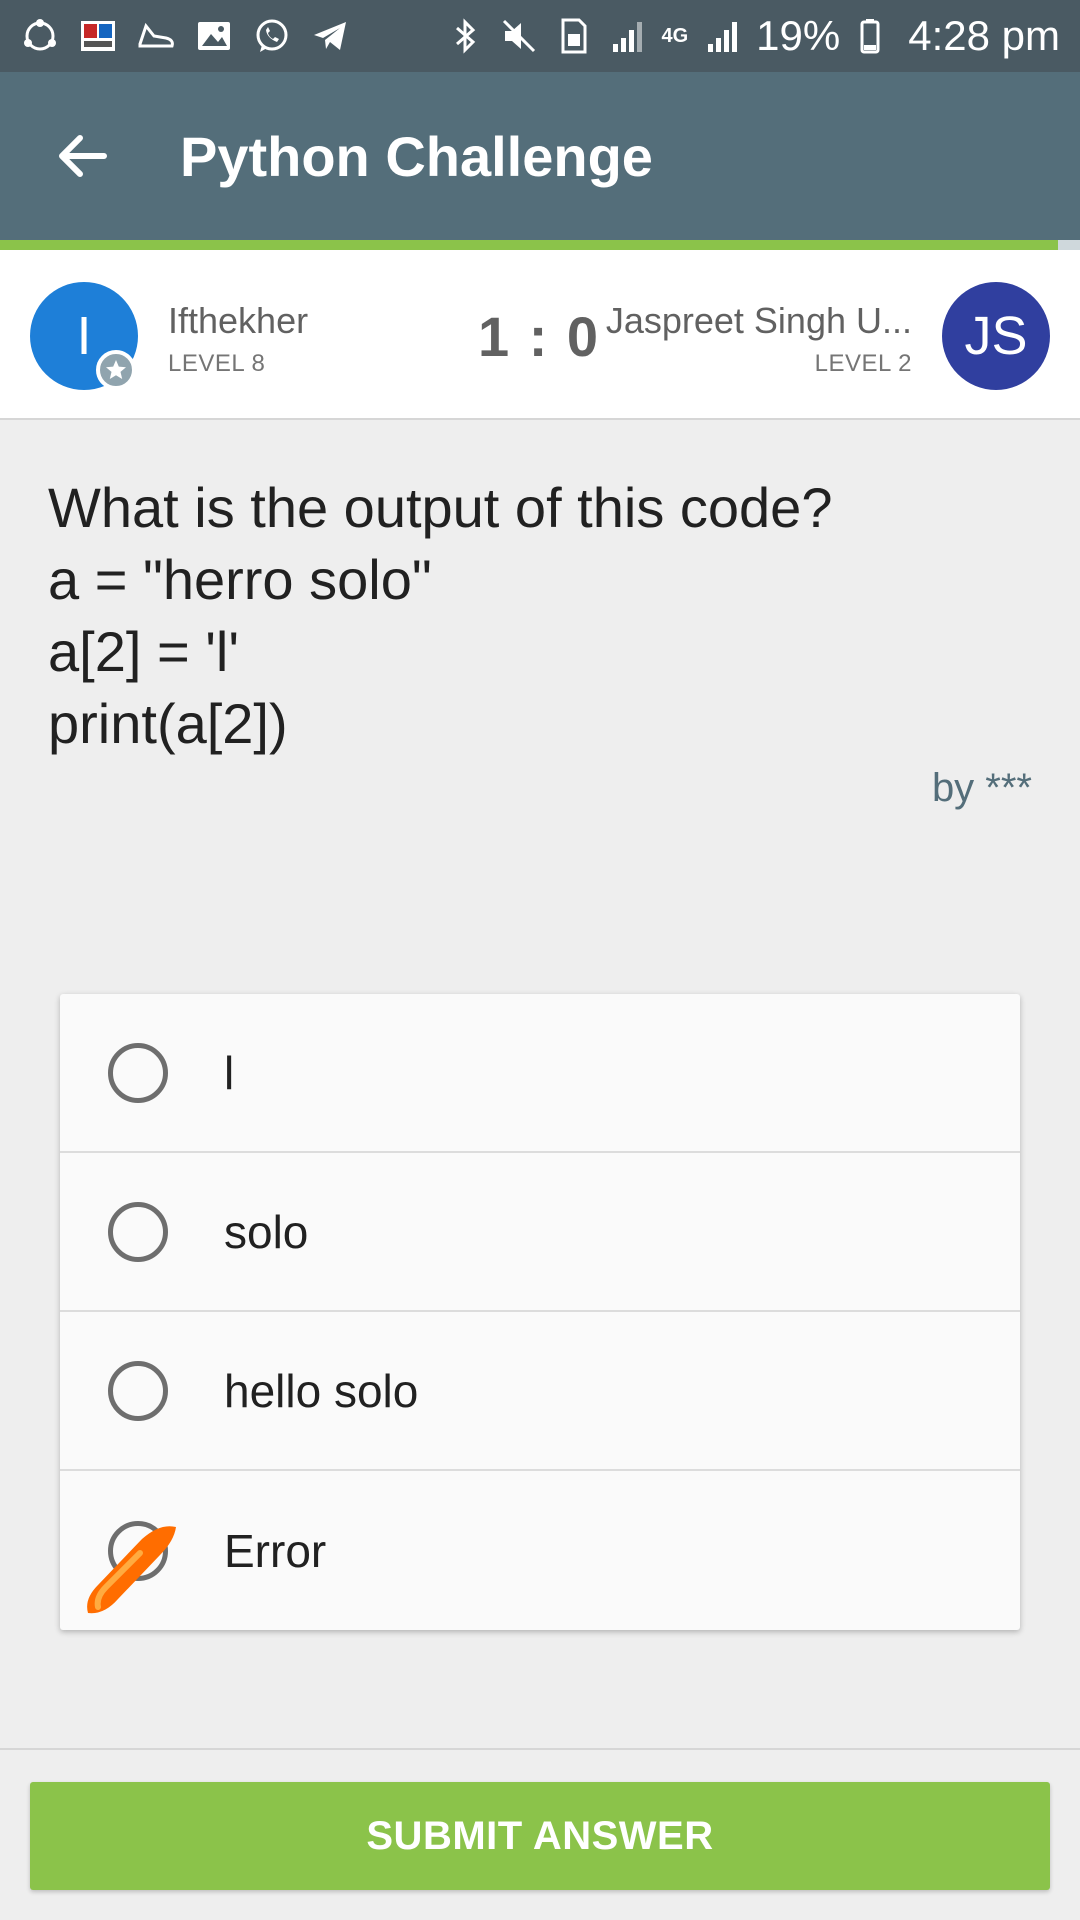 The height and width of the screenshot is (1920, 1080). Describe the element at coordinates (465, 36) in the screenshot. I see `bluetooth-icon` at that location.